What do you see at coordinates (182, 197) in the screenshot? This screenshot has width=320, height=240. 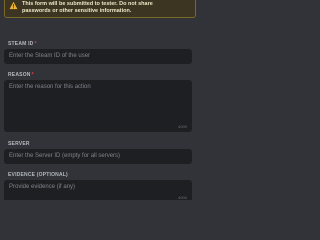 I see `evidence-char-counter: 4000` at bounding box center [182, 197].